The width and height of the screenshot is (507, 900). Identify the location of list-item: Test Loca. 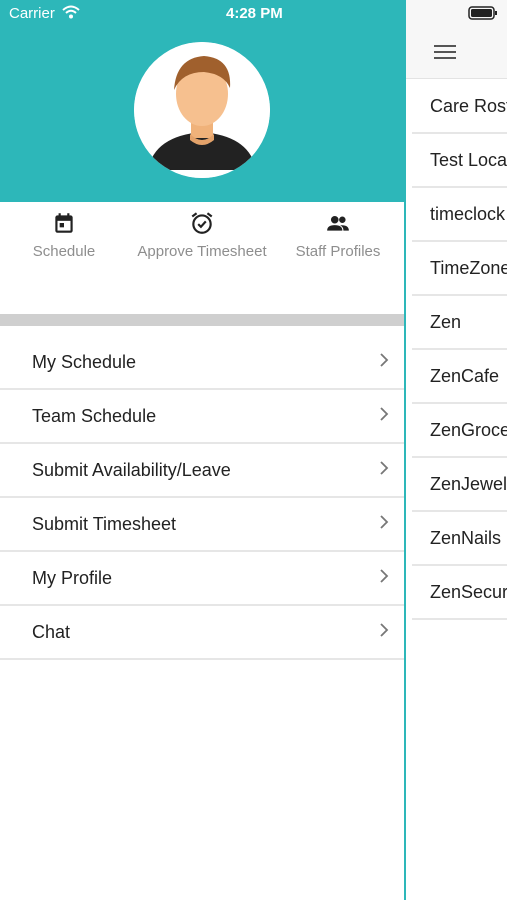
(459, 161).